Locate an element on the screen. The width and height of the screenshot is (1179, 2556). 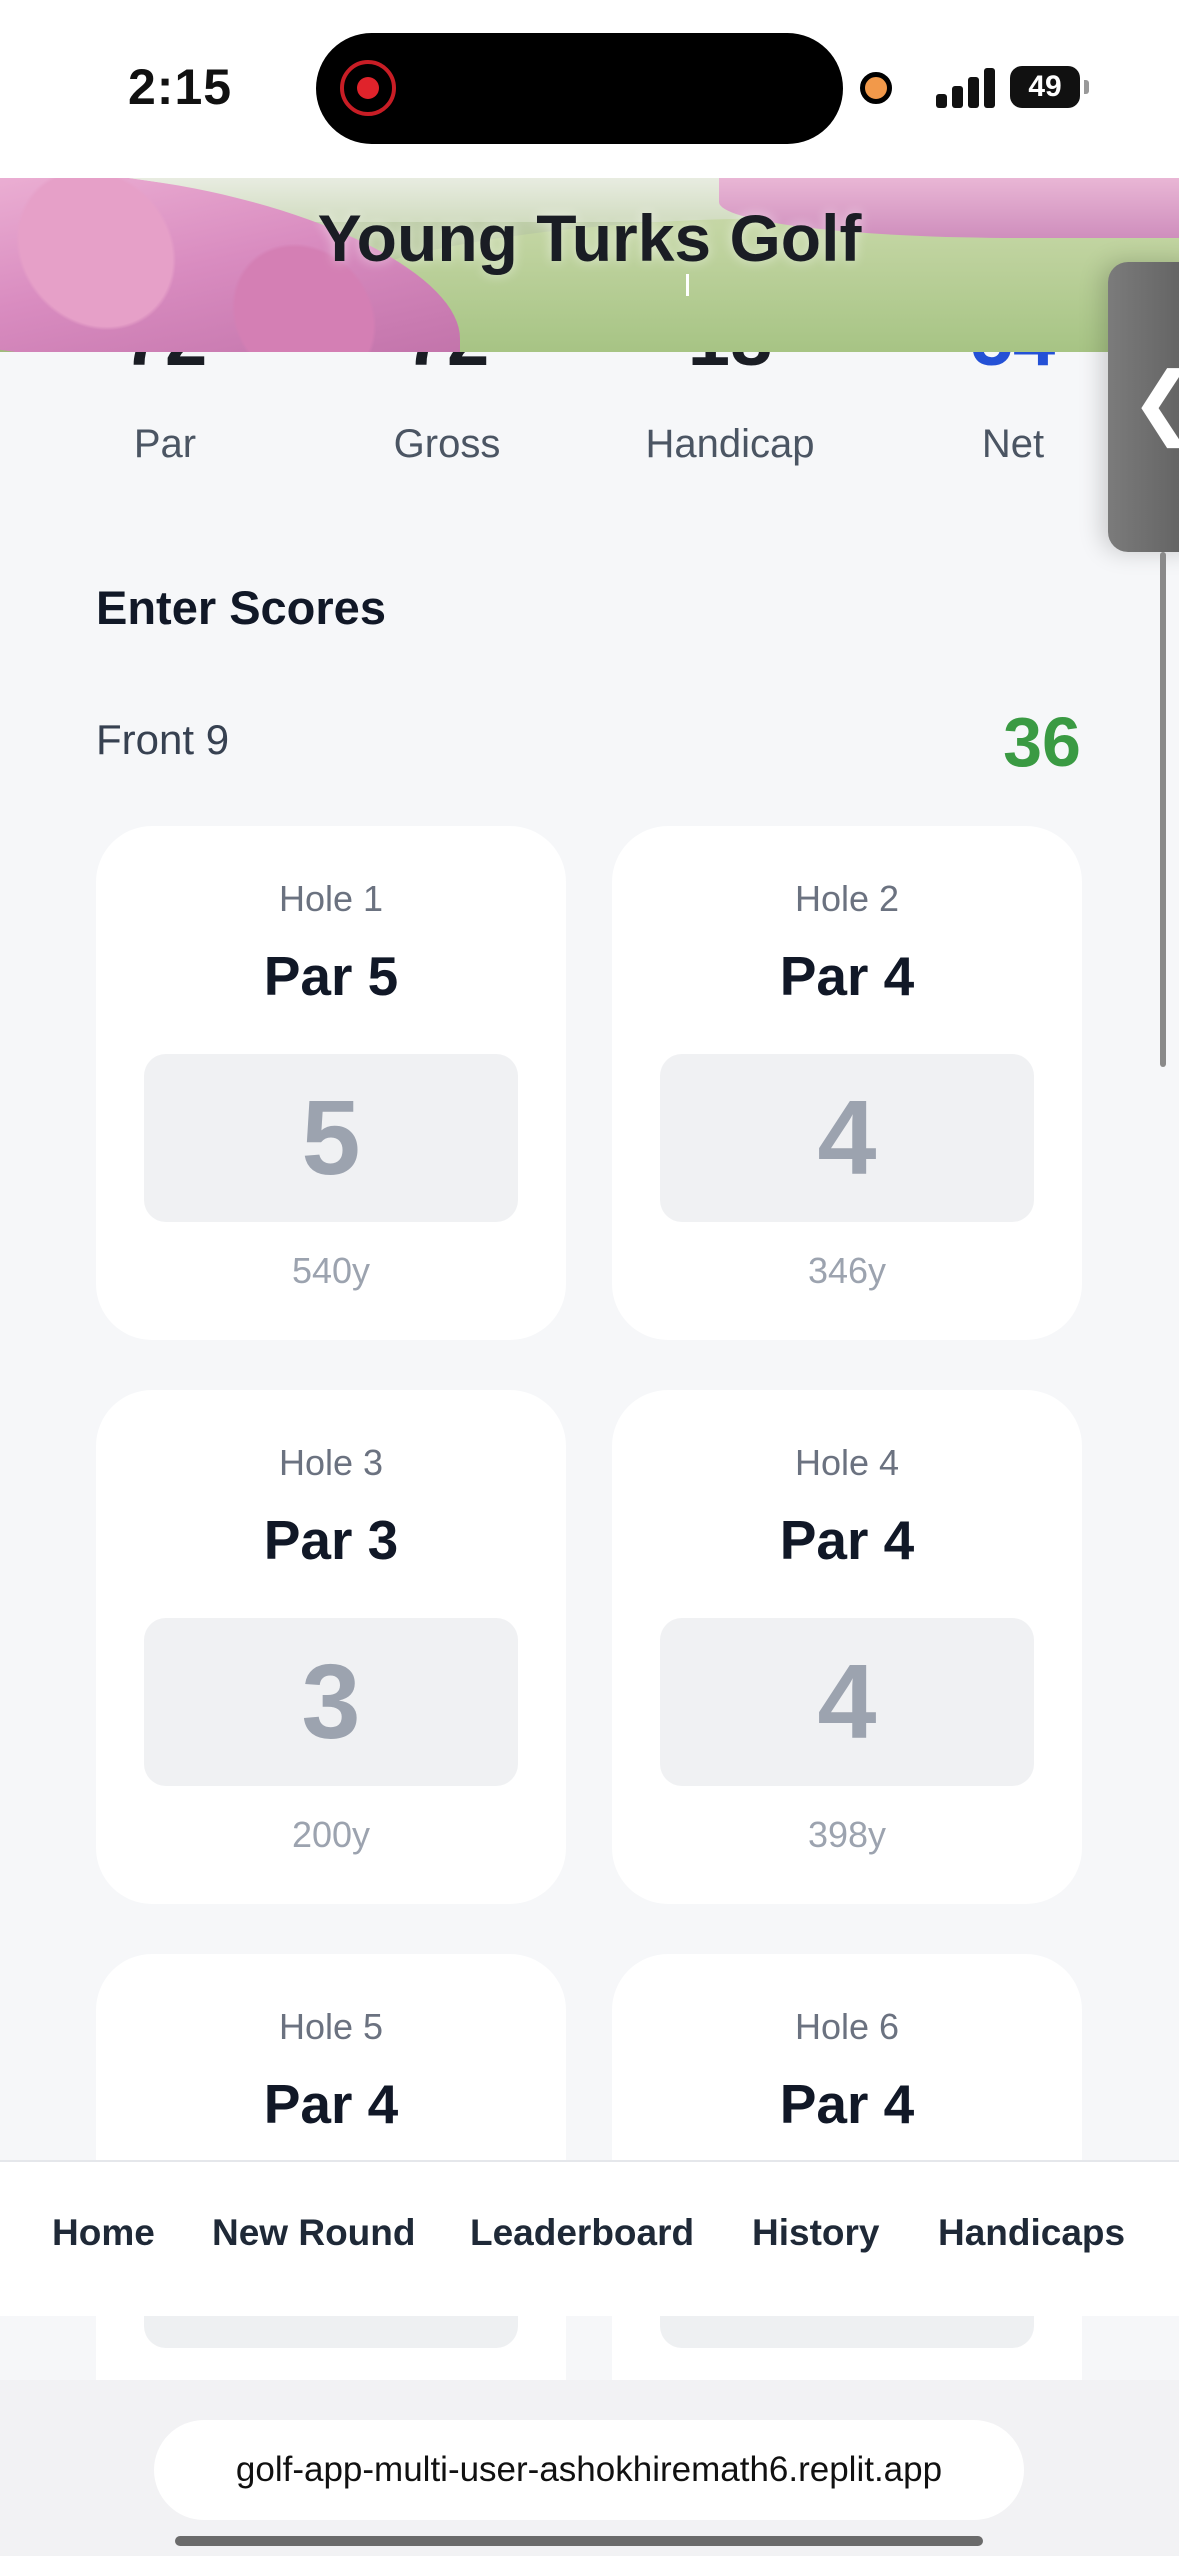
drawer-toggle-button: ❮ is located at coordinates (1143, 407).